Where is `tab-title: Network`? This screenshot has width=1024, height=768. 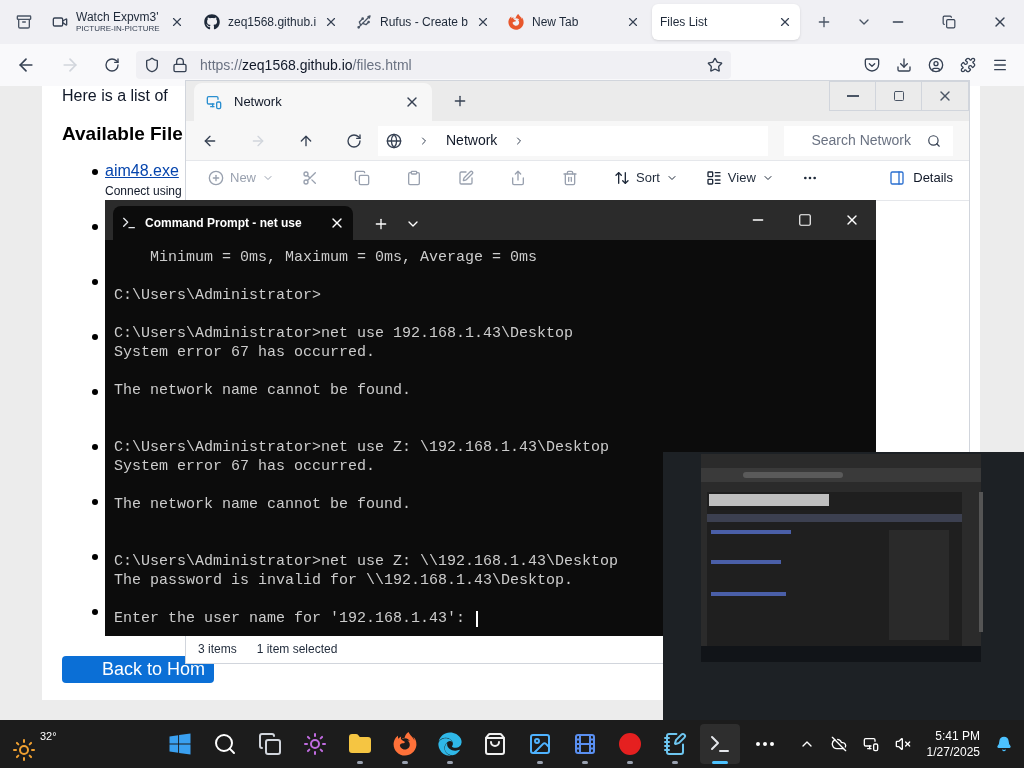 tab-title: Network is located at coordinates (258, 102).